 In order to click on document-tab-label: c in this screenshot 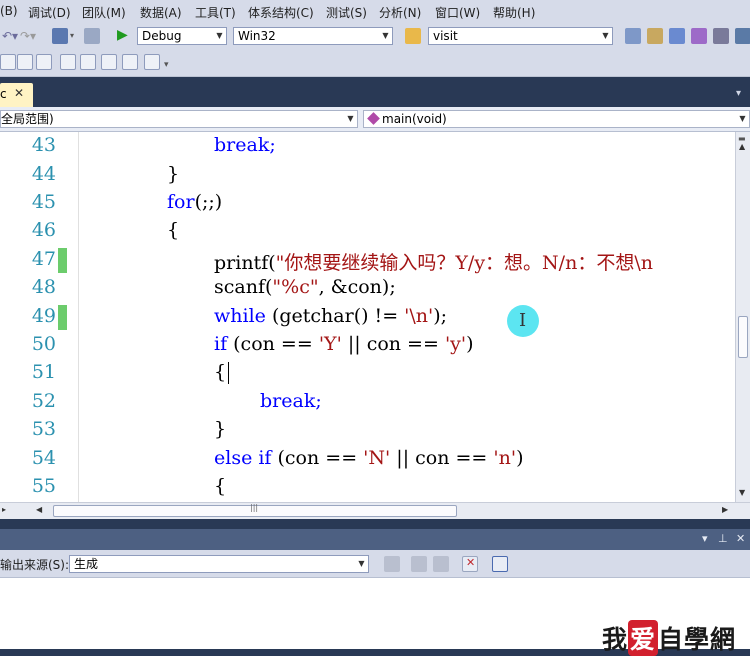, I will do `click(3, 94)`.